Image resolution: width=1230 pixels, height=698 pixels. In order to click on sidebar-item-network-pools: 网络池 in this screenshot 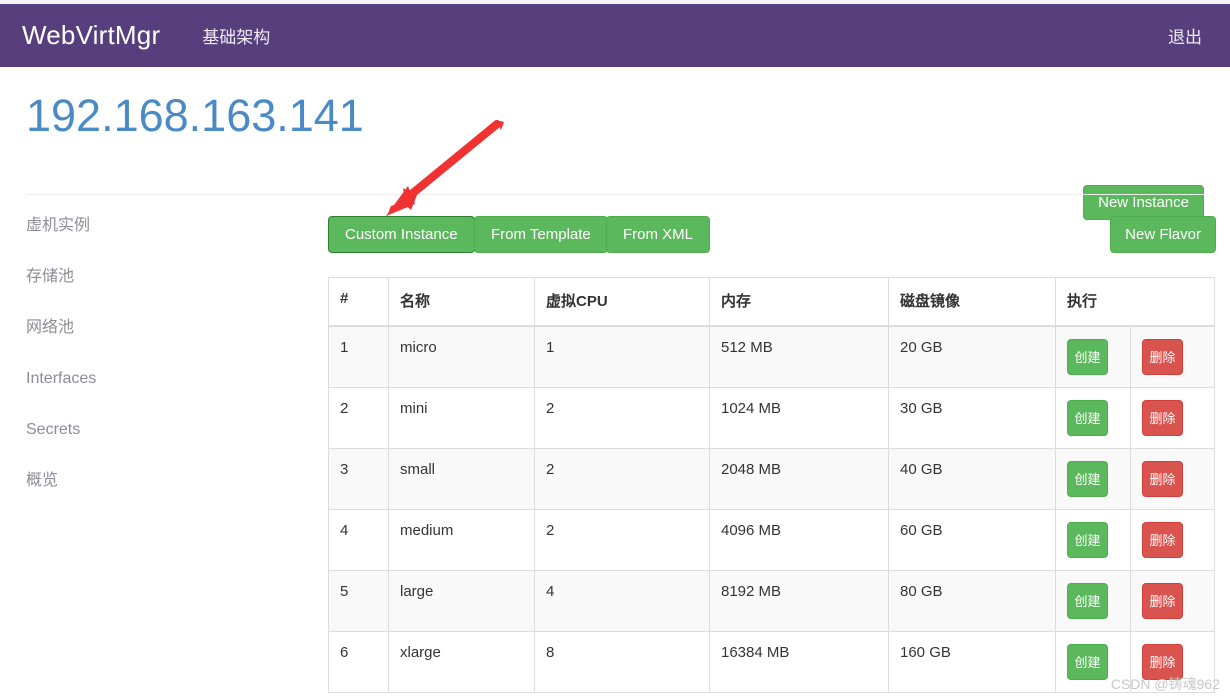, I will do `click(161, 339)`.